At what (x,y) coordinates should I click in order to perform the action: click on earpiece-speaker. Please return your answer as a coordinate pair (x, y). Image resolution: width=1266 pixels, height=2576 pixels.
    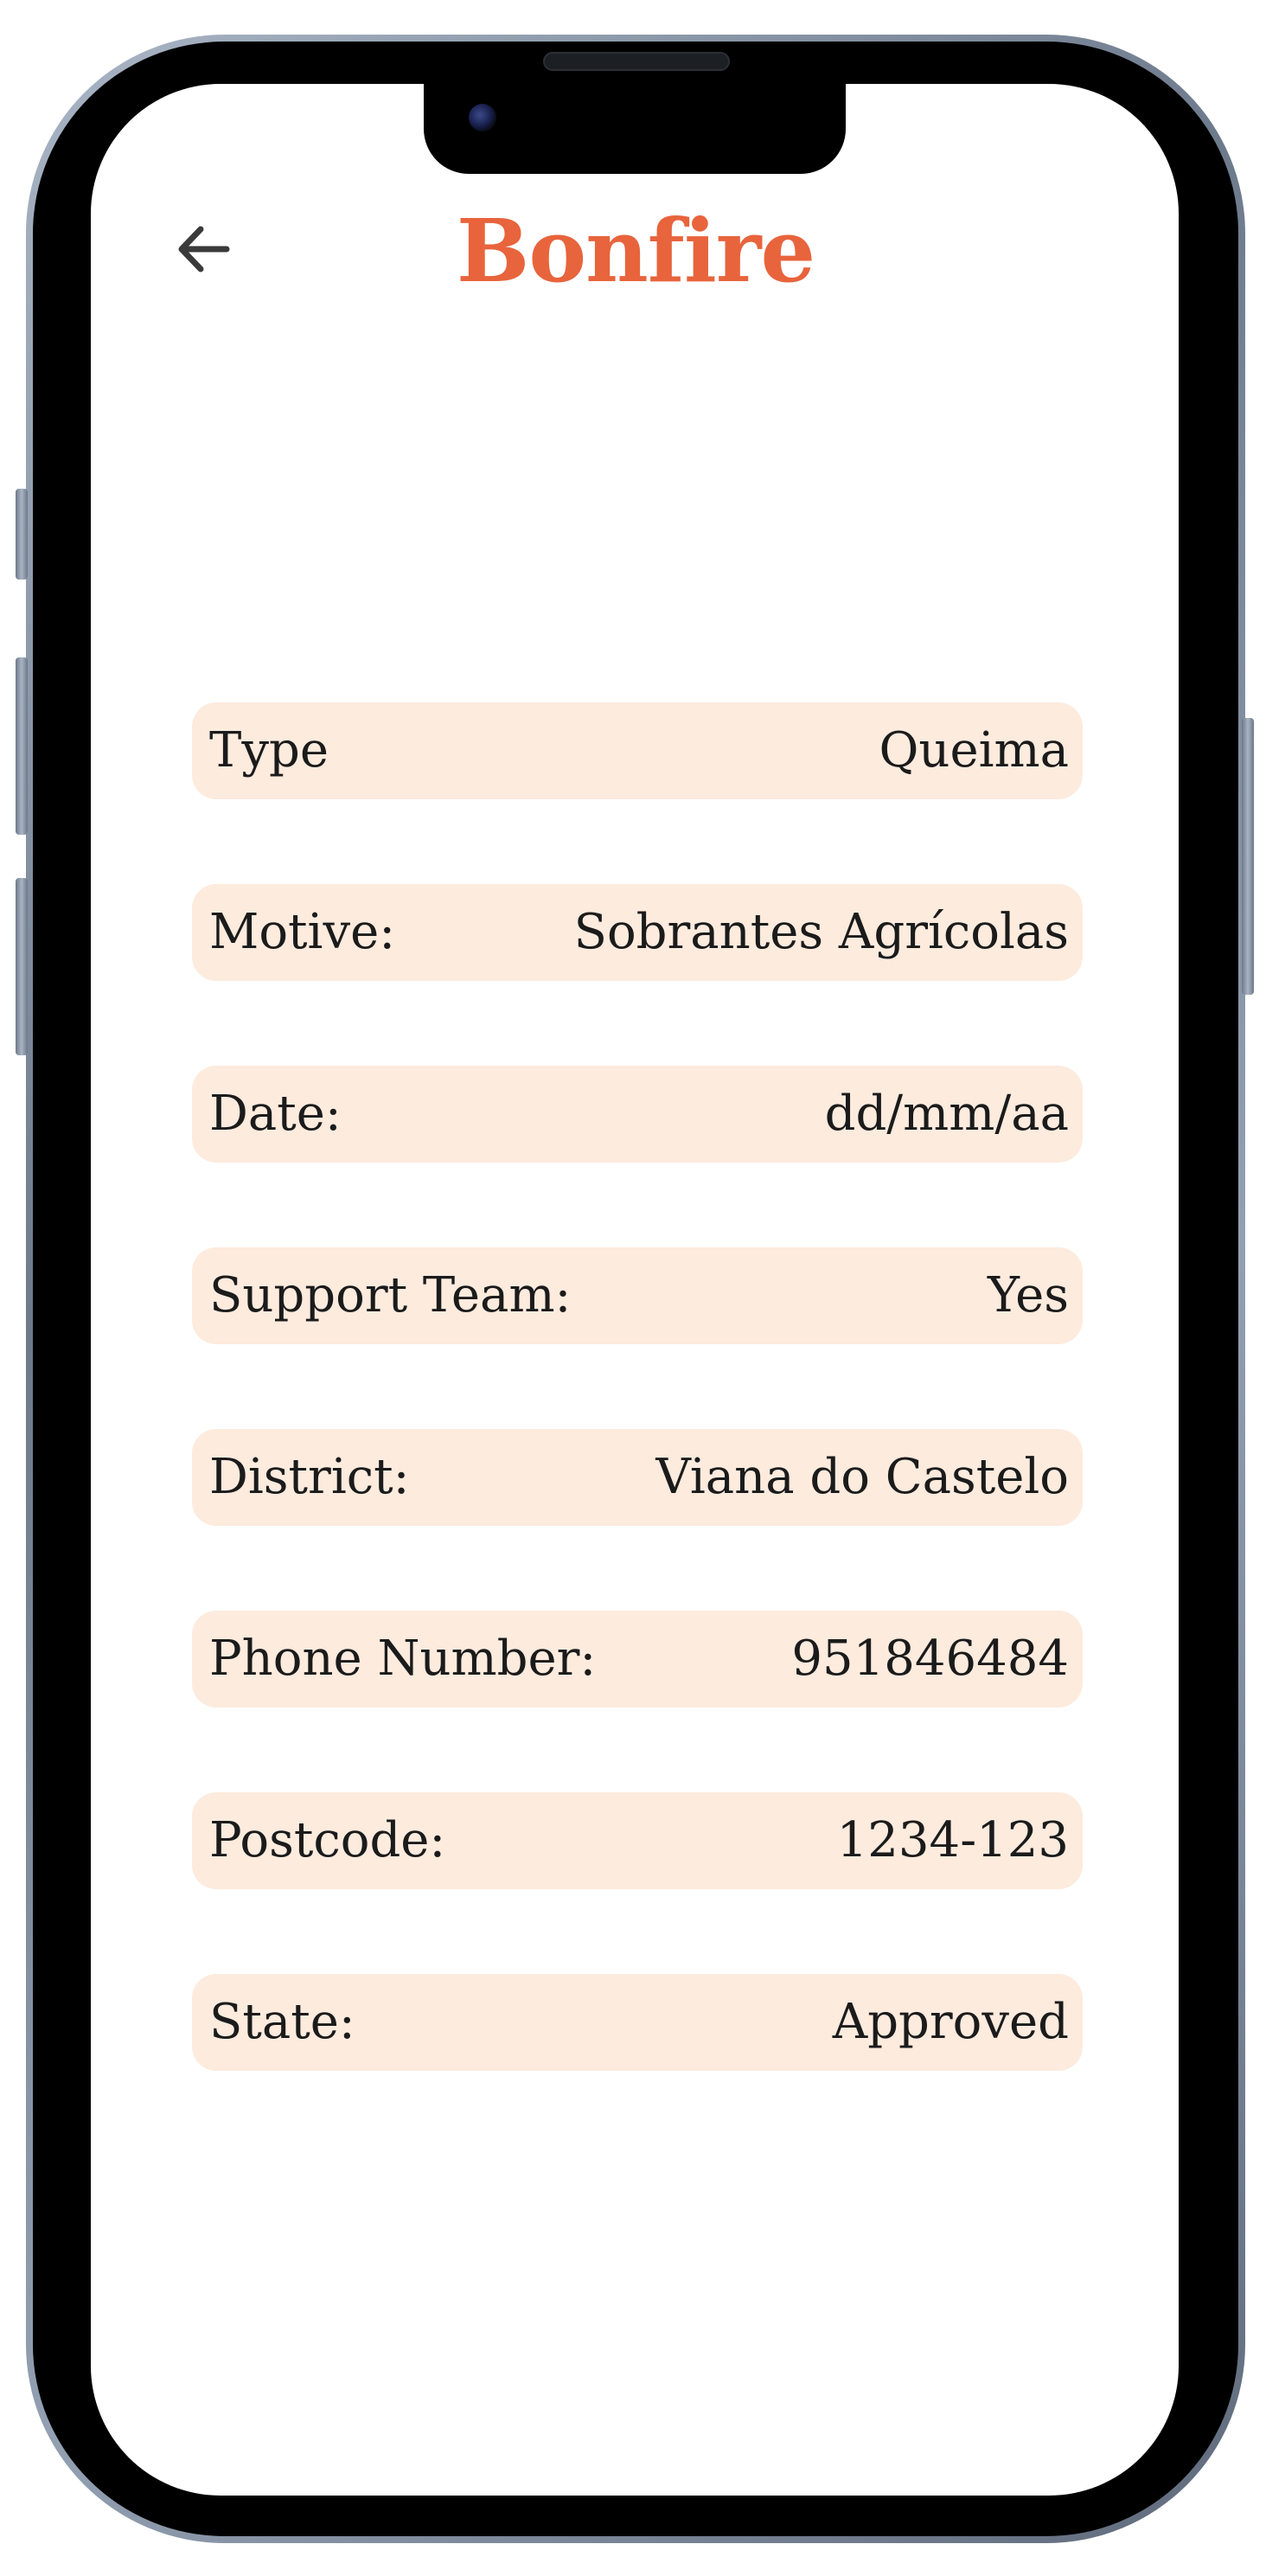
    Looking at the image, I should click on (636, 61).